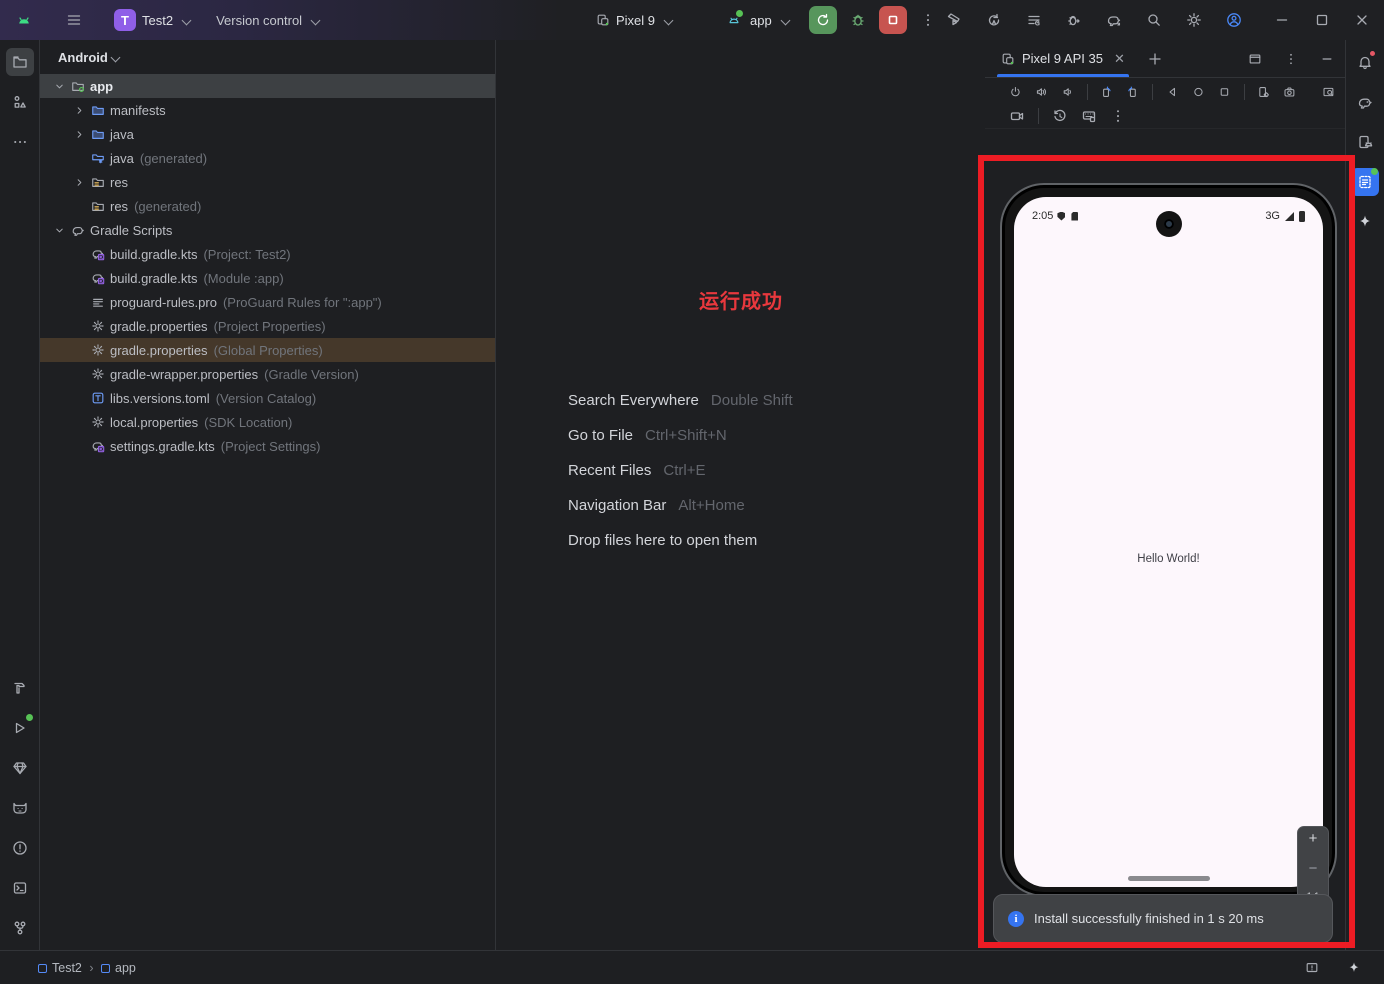 This screenshot has width=1384, height=984. Describe the element at coordinates (267, 230) in the screenshot. I see `tree-item-gradle-scripts: Gradle Scripts` at that location.